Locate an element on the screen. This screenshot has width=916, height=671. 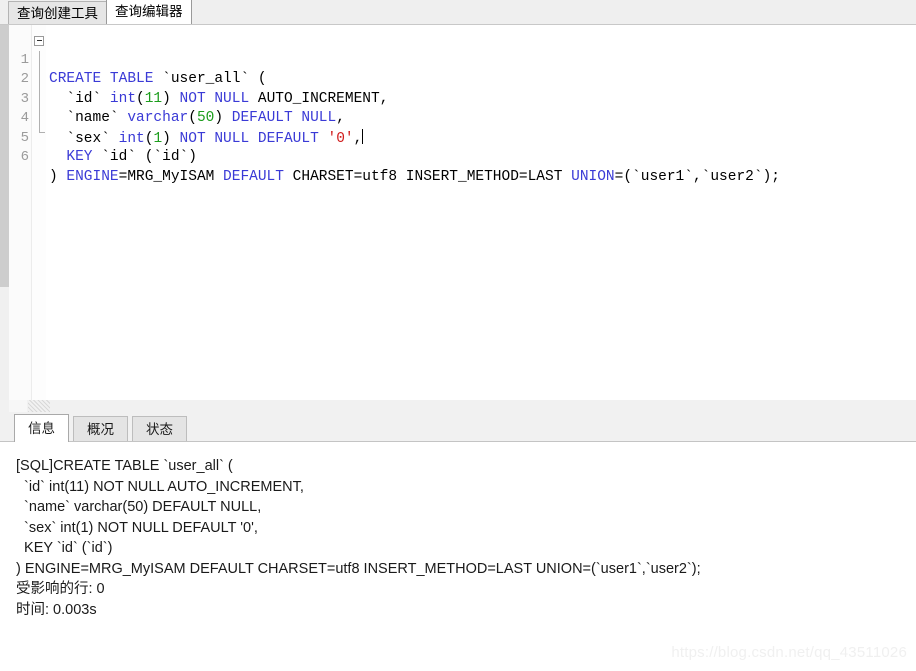
line-number: 6 is located at coordinates (24, 157).